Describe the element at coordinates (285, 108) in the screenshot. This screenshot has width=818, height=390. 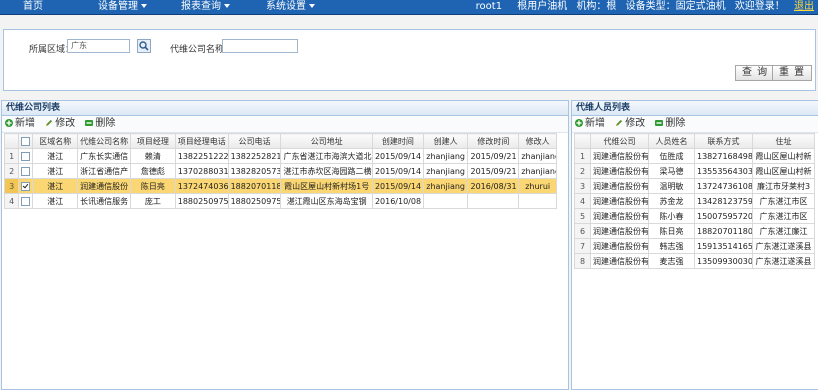
I see `company-list-title: 代维公司列表` at that location.